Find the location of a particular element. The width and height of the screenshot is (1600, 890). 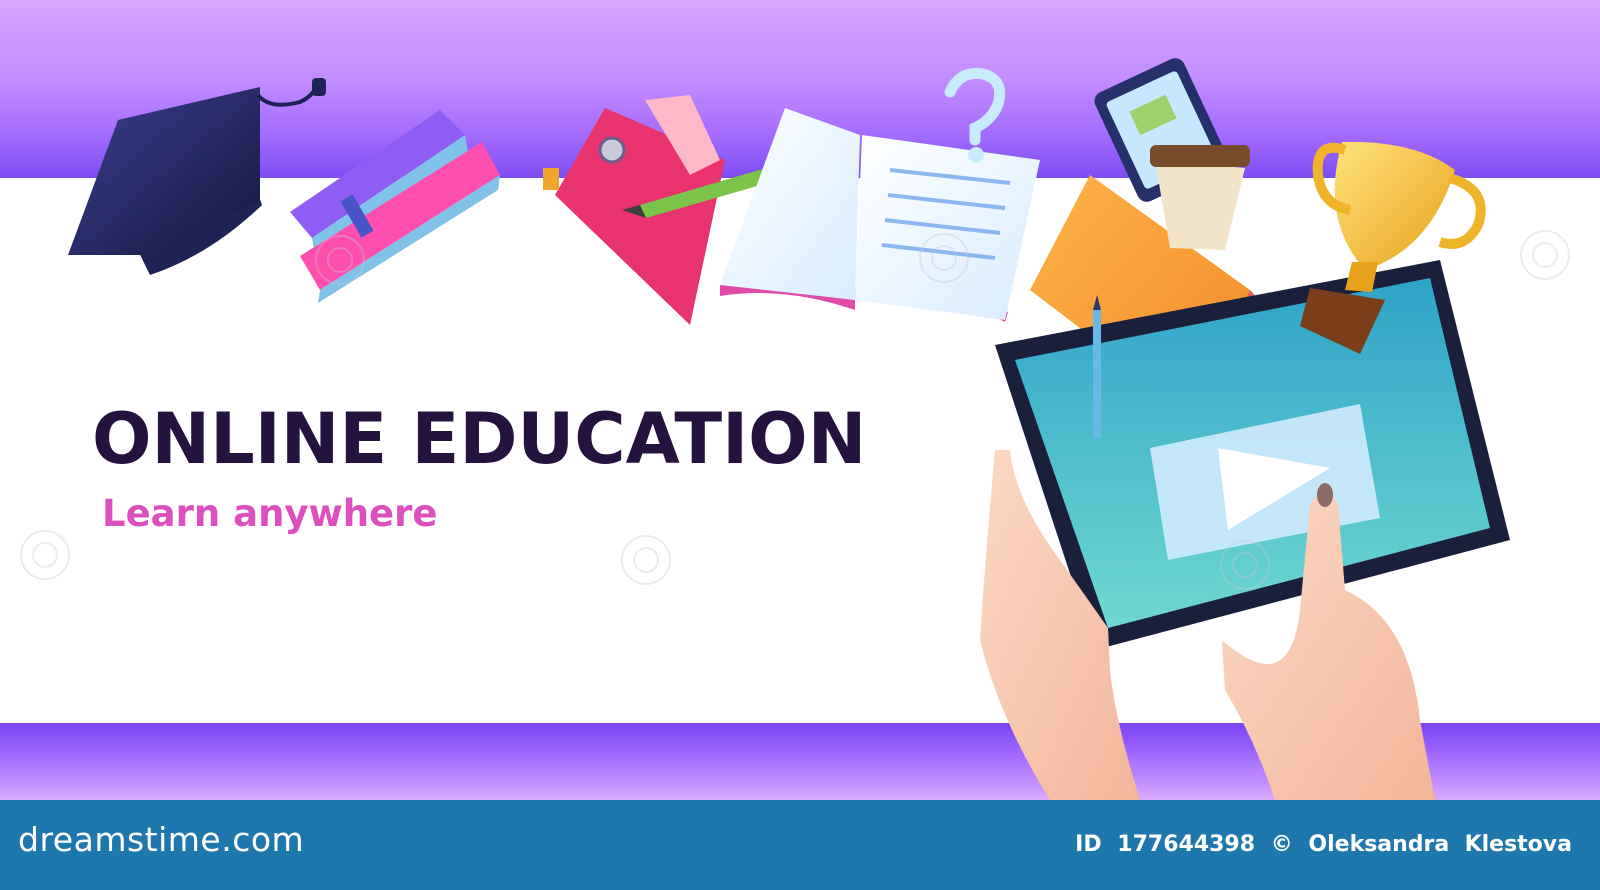

headline: ONLINE EDUCATION is located at coordinates (479, 439).